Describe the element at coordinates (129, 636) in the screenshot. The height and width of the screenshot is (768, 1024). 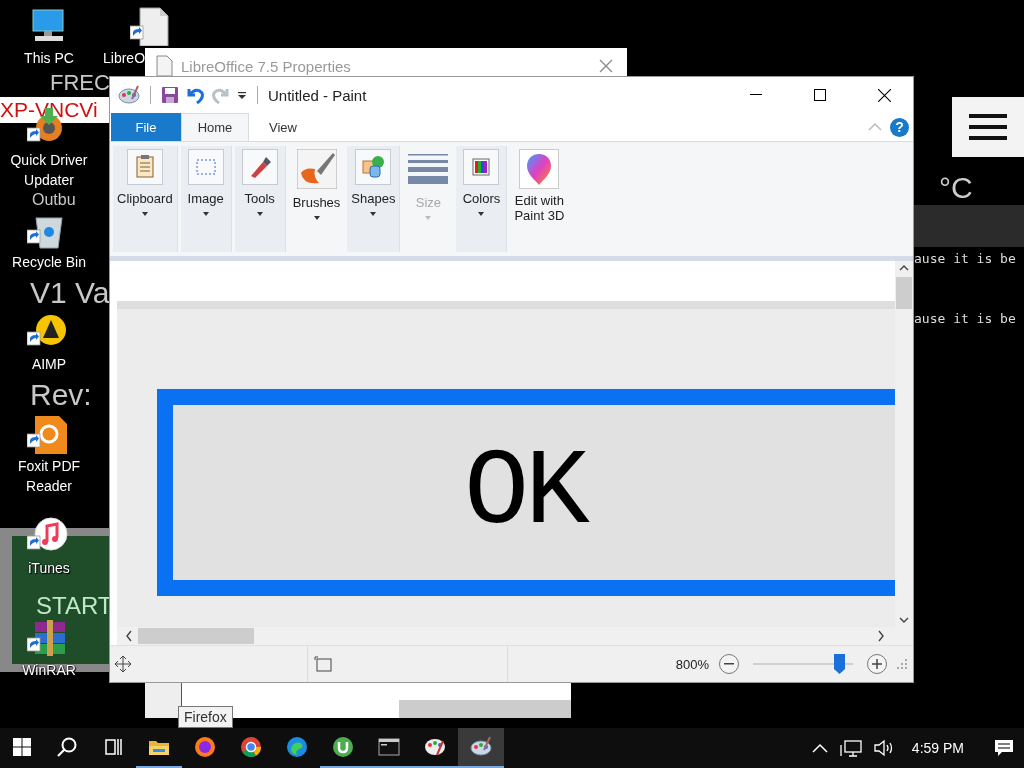
I see `chevron-left-icon` at that location.